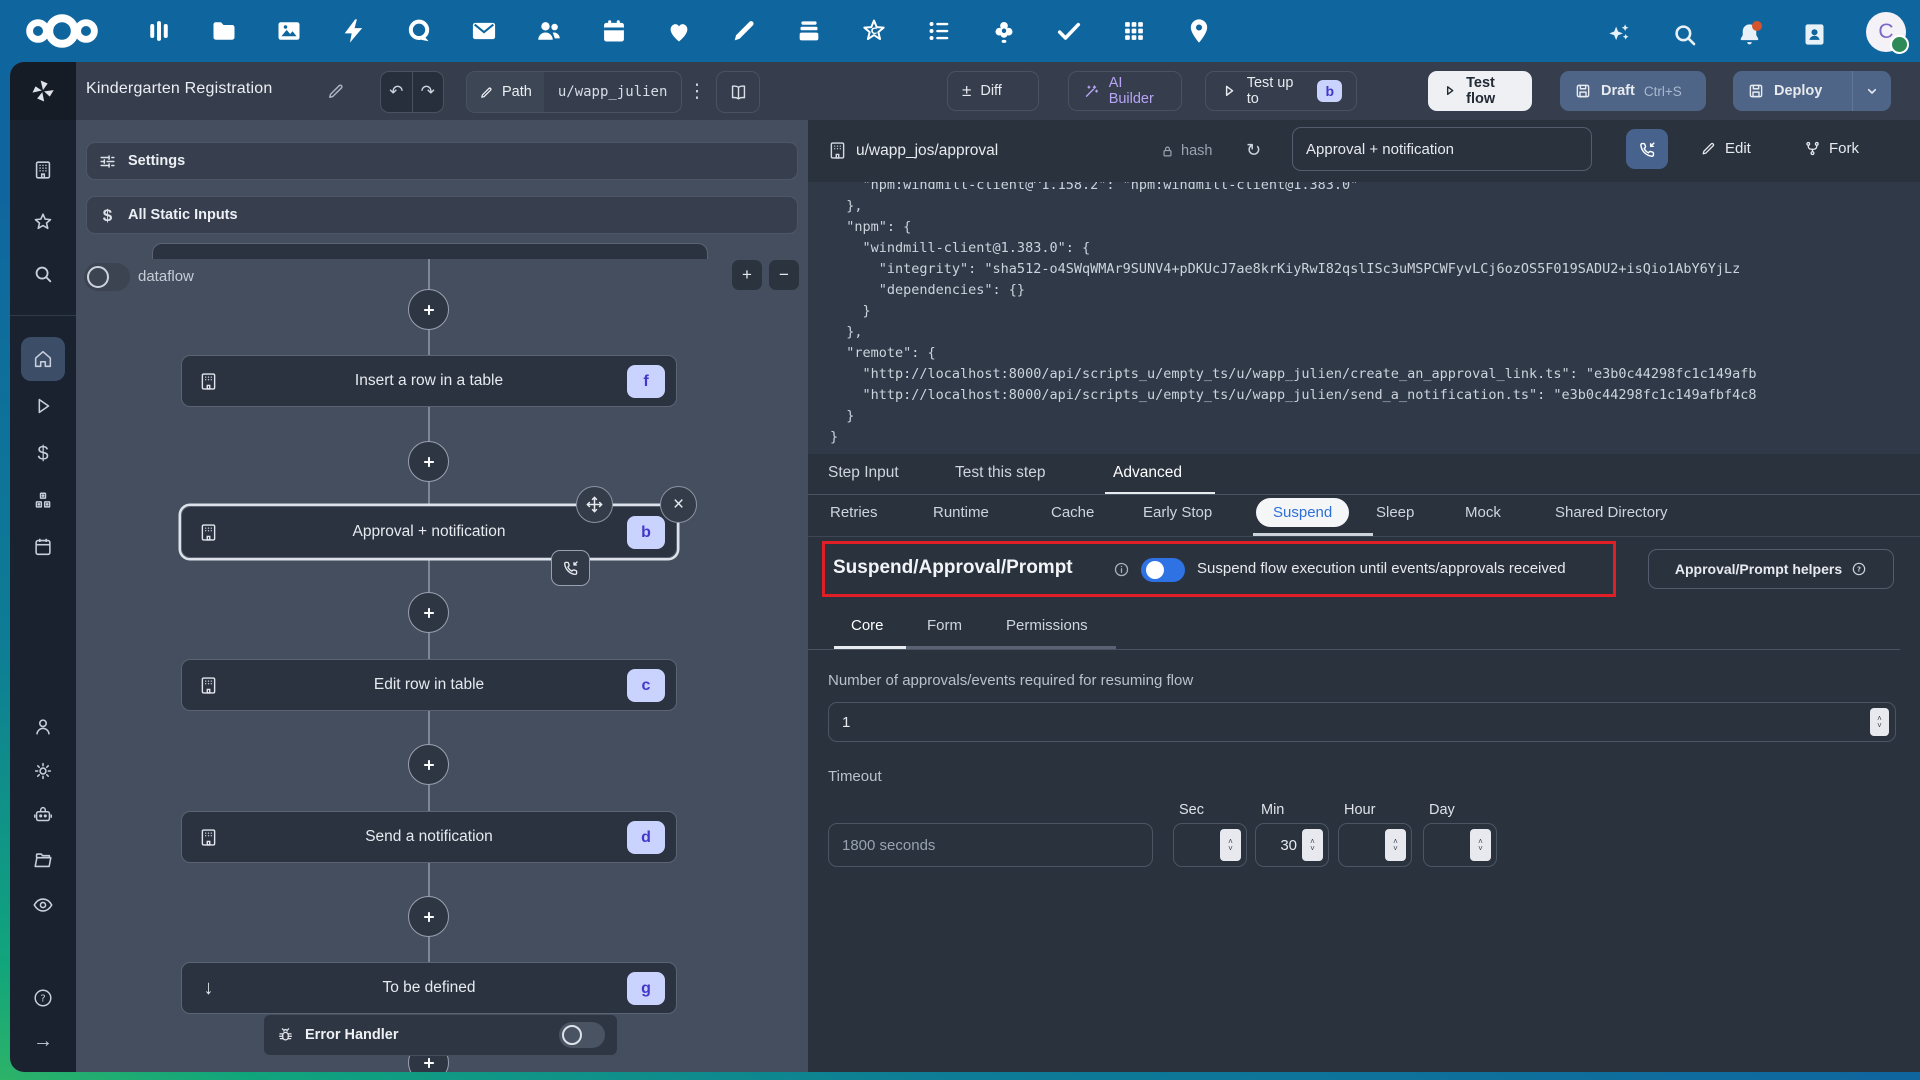  I want to click on fork-script-button: Fork, so click(1831, 148).